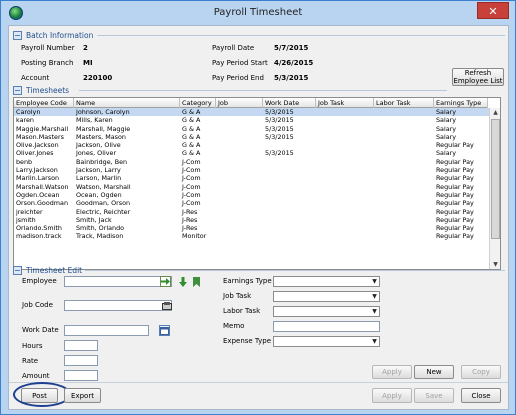 The image size is (516, 415). Describe the element at coordinates (239, 103) in the screenshot. I see `column-header: Job` at that location.